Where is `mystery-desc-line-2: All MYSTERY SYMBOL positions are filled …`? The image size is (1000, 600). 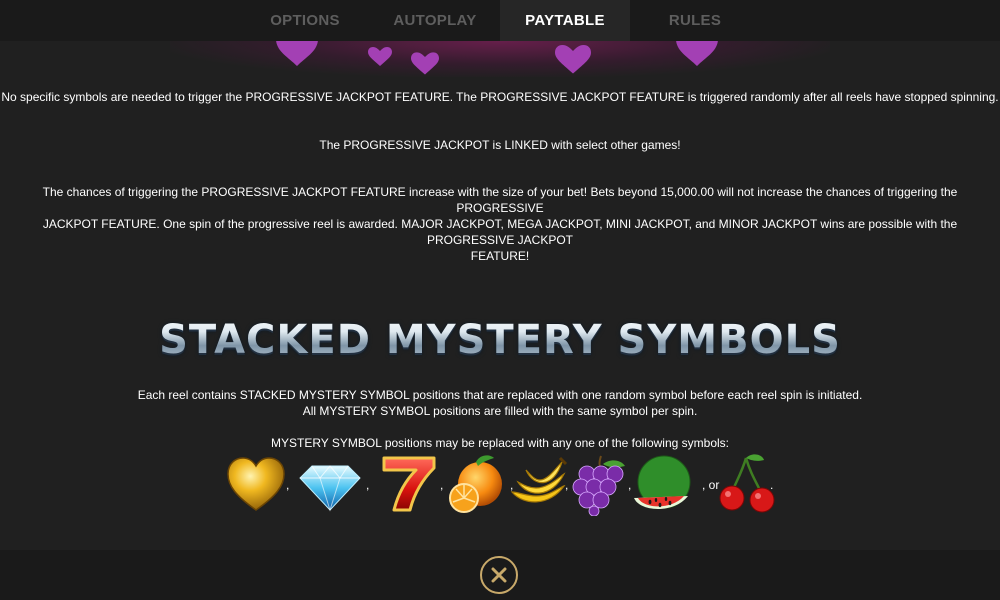
mystery-desc-line-2: All MYSTERY SYMBOL positions are filled … is located at coordinates (500, 411).